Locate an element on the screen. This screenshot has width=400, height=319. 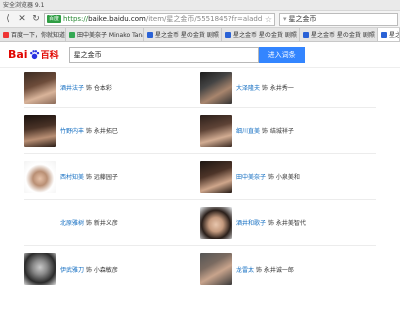
tab-stills-3: 星之金币 星の金貨 剧照 ✕ is located at coordinates (339, 34).